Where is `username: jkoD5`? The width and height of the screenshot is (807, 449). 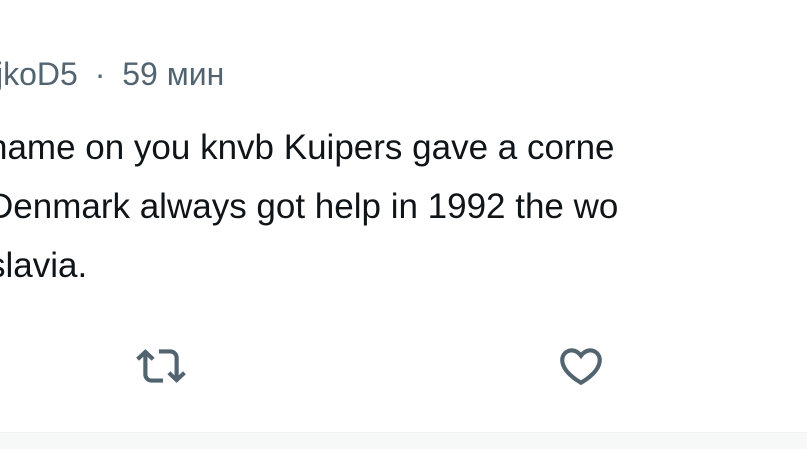 username: jkoD5 is located at coordinates (39, 74).